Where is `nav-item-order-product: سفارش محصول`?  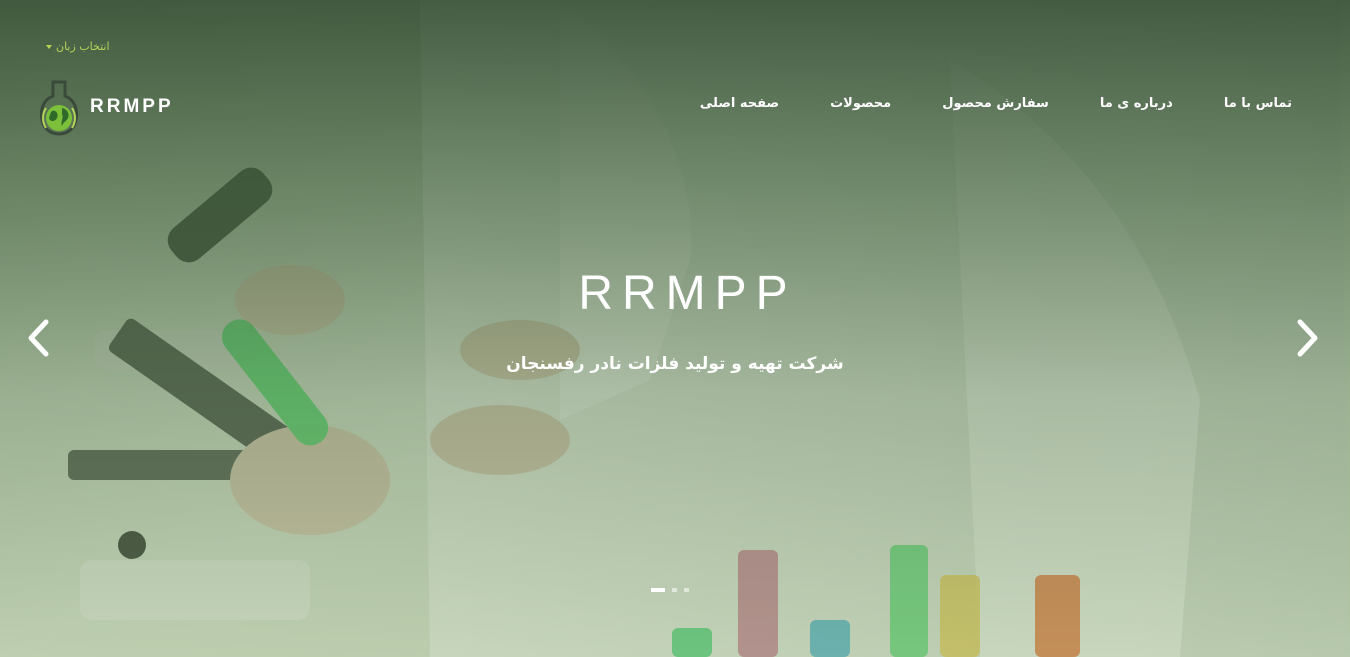 nav-item-order-product: سفارش محصول is located at coordinates (995, 103).